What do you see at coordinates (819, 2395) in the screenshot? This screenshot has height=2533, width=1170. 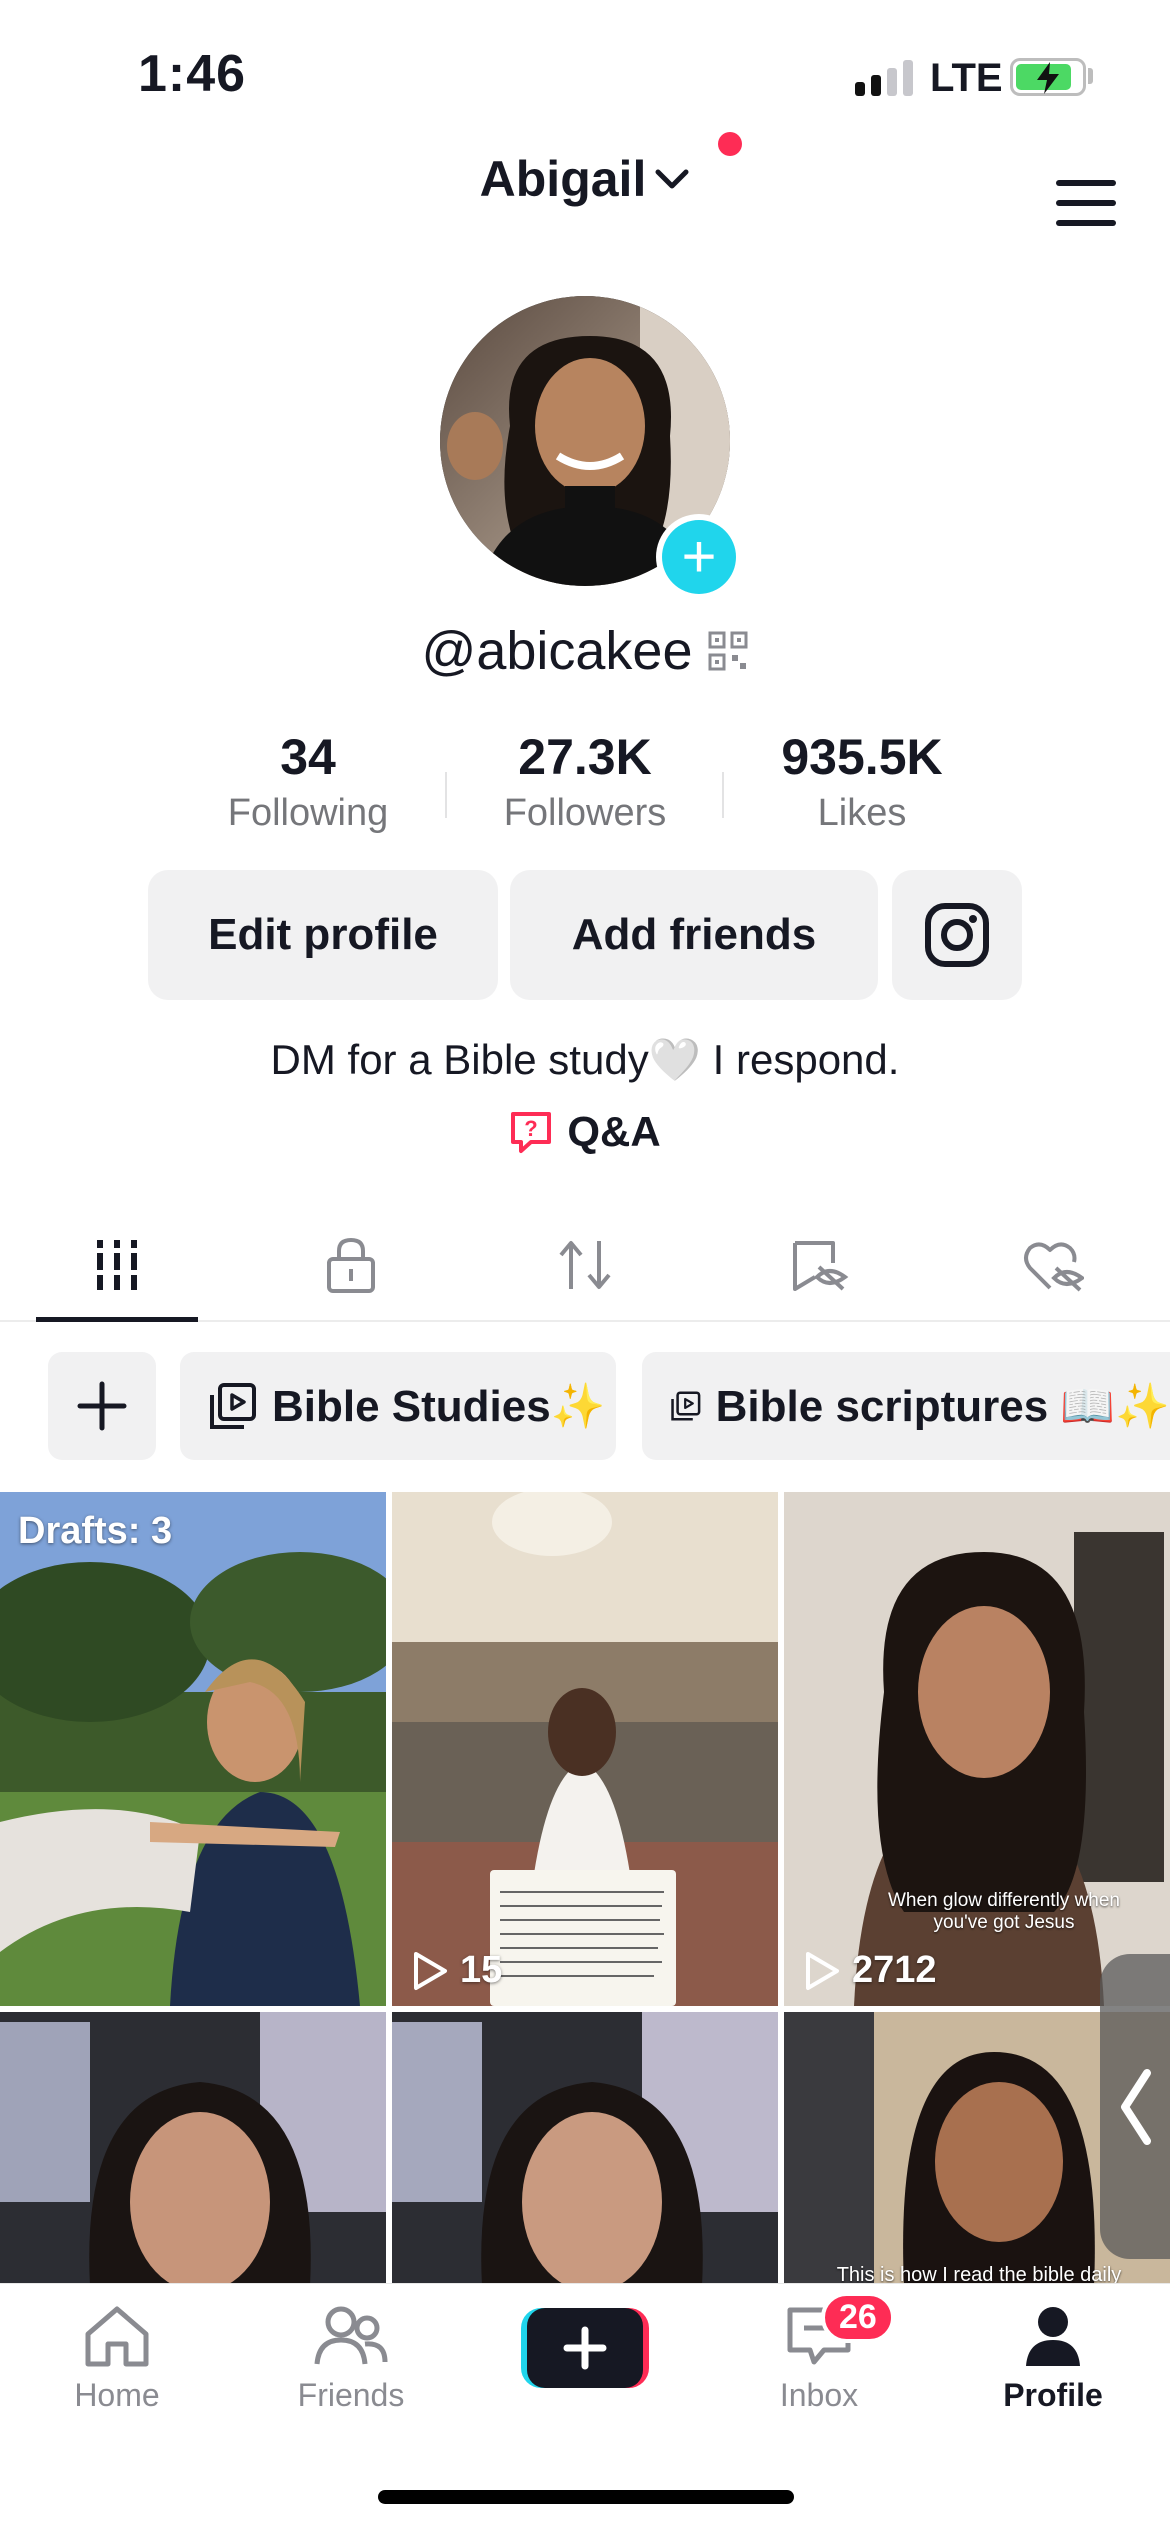 I see `nav-inbox-label: Inbox` at bounding box center [819, 2395].